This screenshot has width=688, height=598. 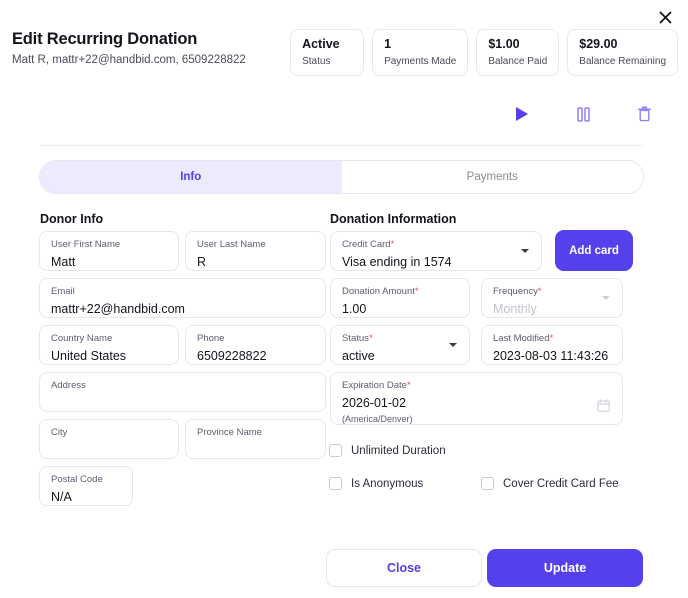 I want to click on user-first-name-field: User First Name Matt, so click(x=109, y=251).